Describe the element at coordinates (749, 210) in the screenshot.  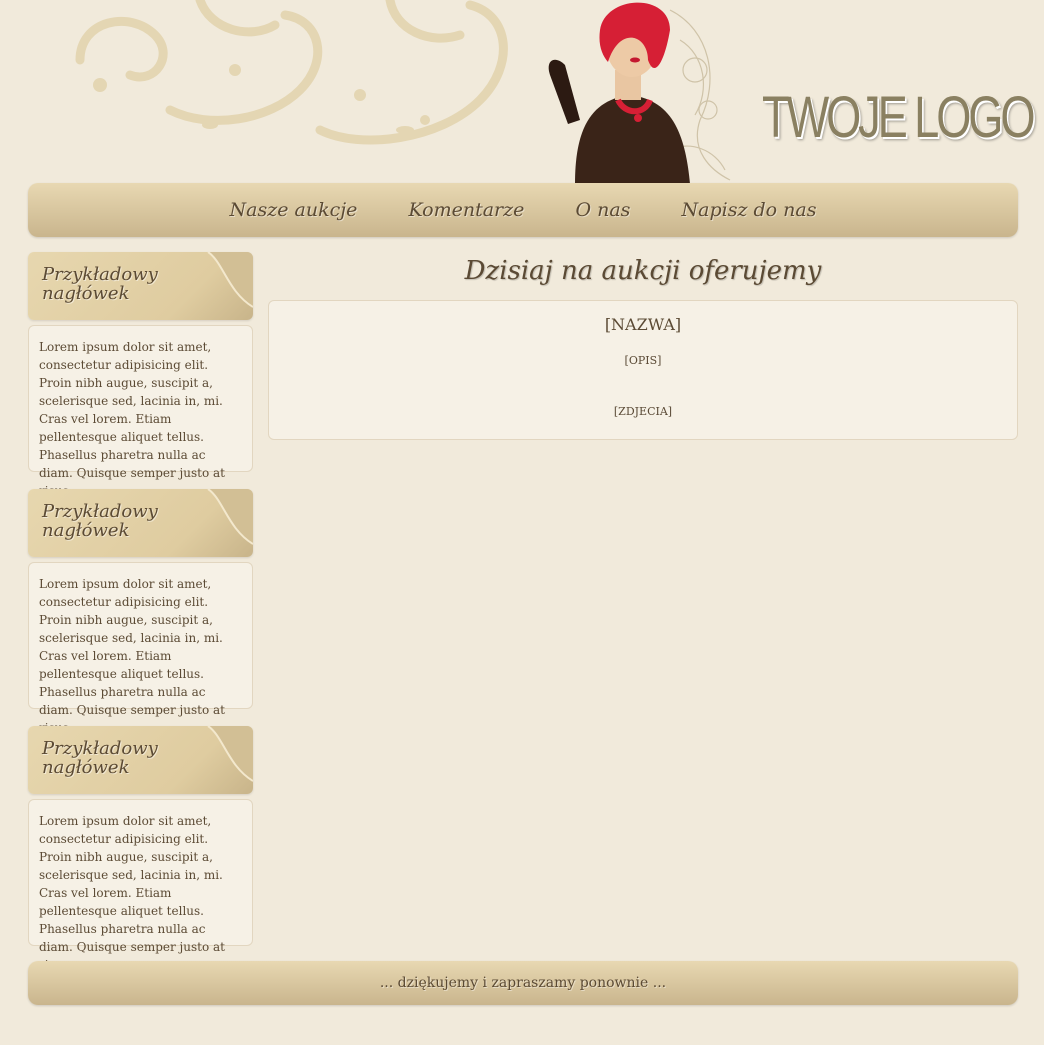
I see `nav-item-contact: Napisz do nas` at that location.